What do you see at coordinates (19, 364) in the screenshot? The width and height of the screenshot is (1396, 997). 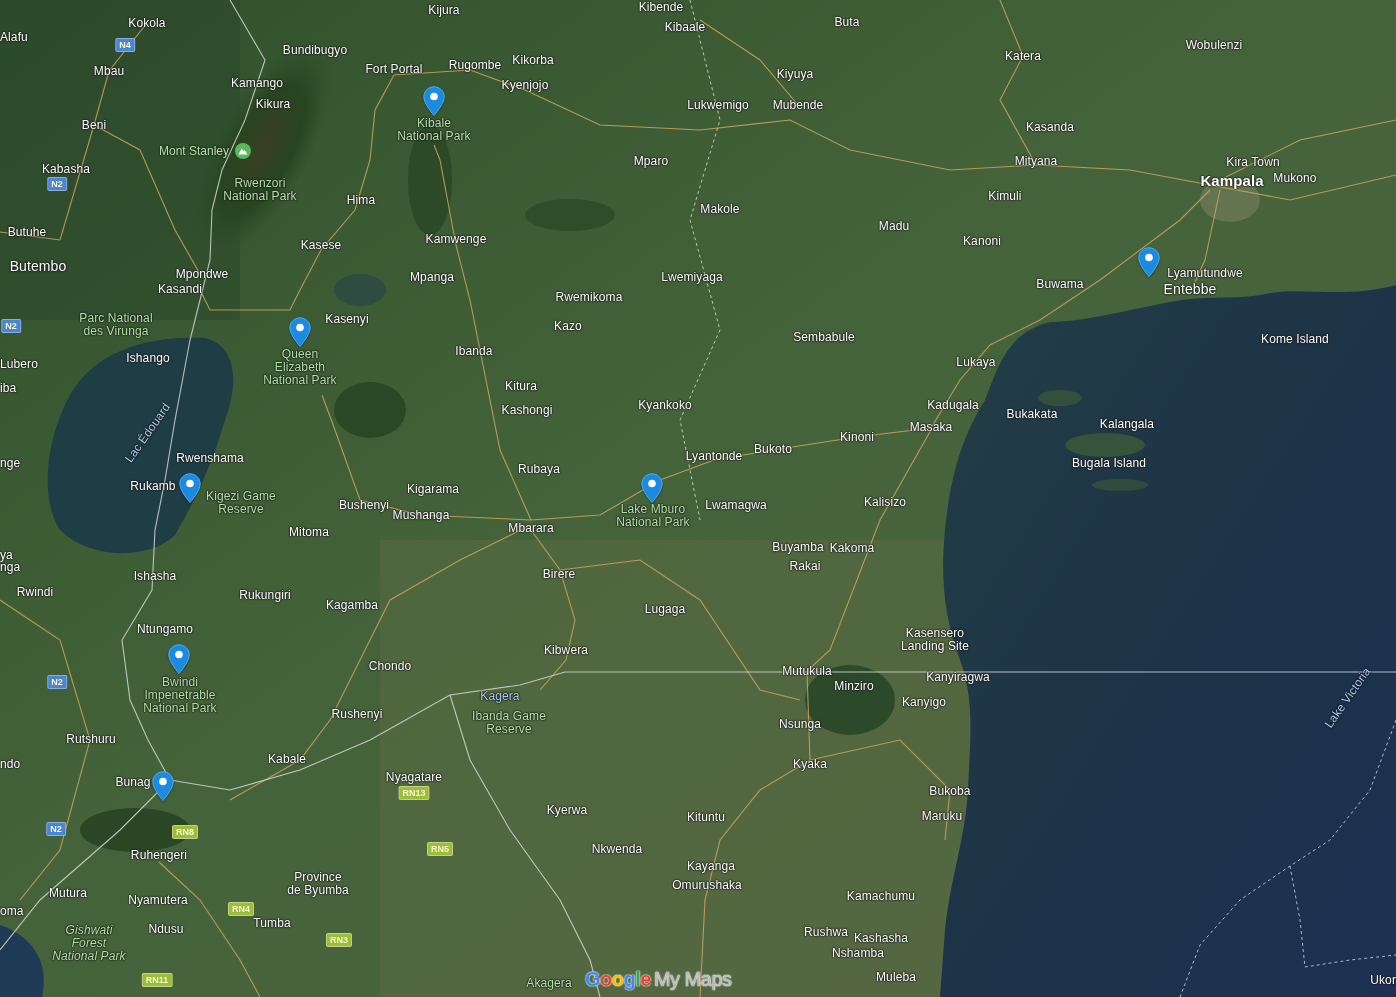 I see `place-label: Lubero` at bounding box center [19, 364].